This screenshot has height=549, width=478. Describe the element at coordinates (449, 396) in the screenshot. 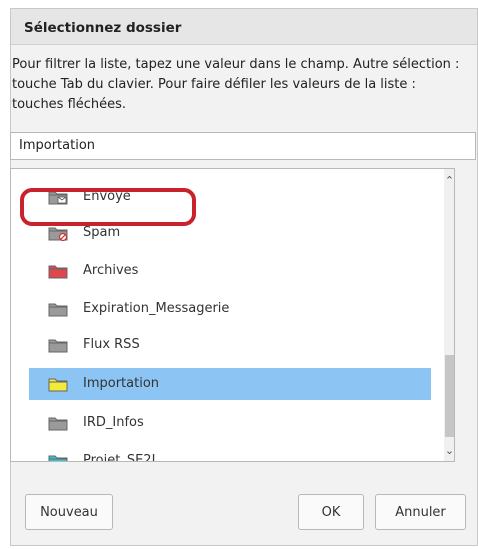

I see `scroll-thumb` at that location.